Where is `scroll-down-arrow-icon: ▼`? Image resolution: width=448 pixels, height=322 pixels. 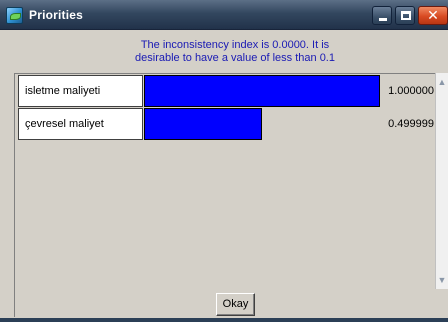
scroll-down-arrow-icon: ▼ is located at coordinates (442, 280).